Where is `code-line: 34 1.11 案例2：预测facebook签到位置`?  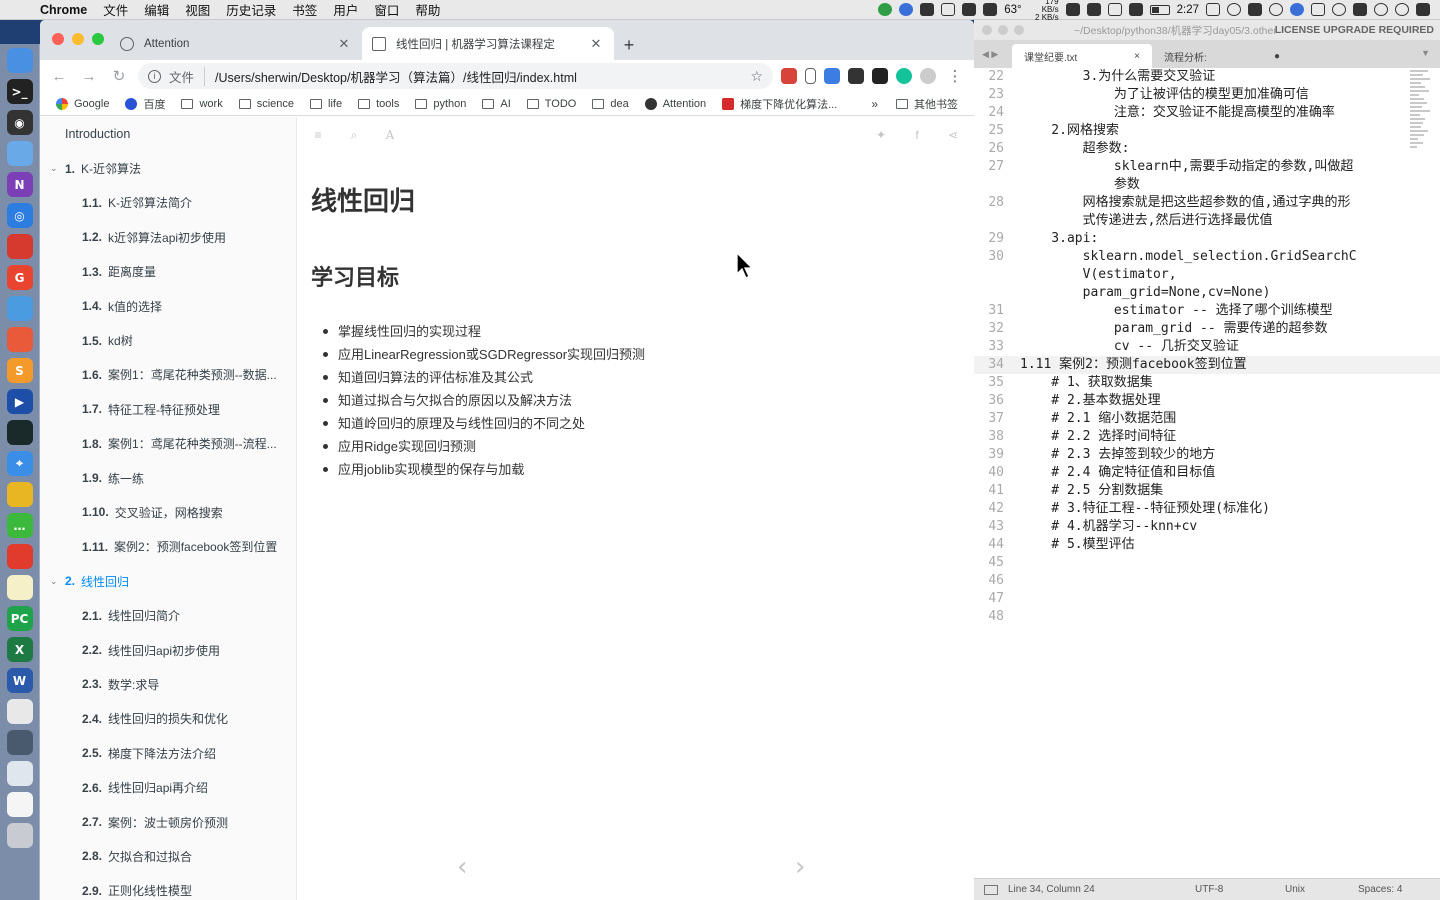
code-line: 34 1.11 案例2：预测facebook签到位置 is located at coordinates (1207, 365).